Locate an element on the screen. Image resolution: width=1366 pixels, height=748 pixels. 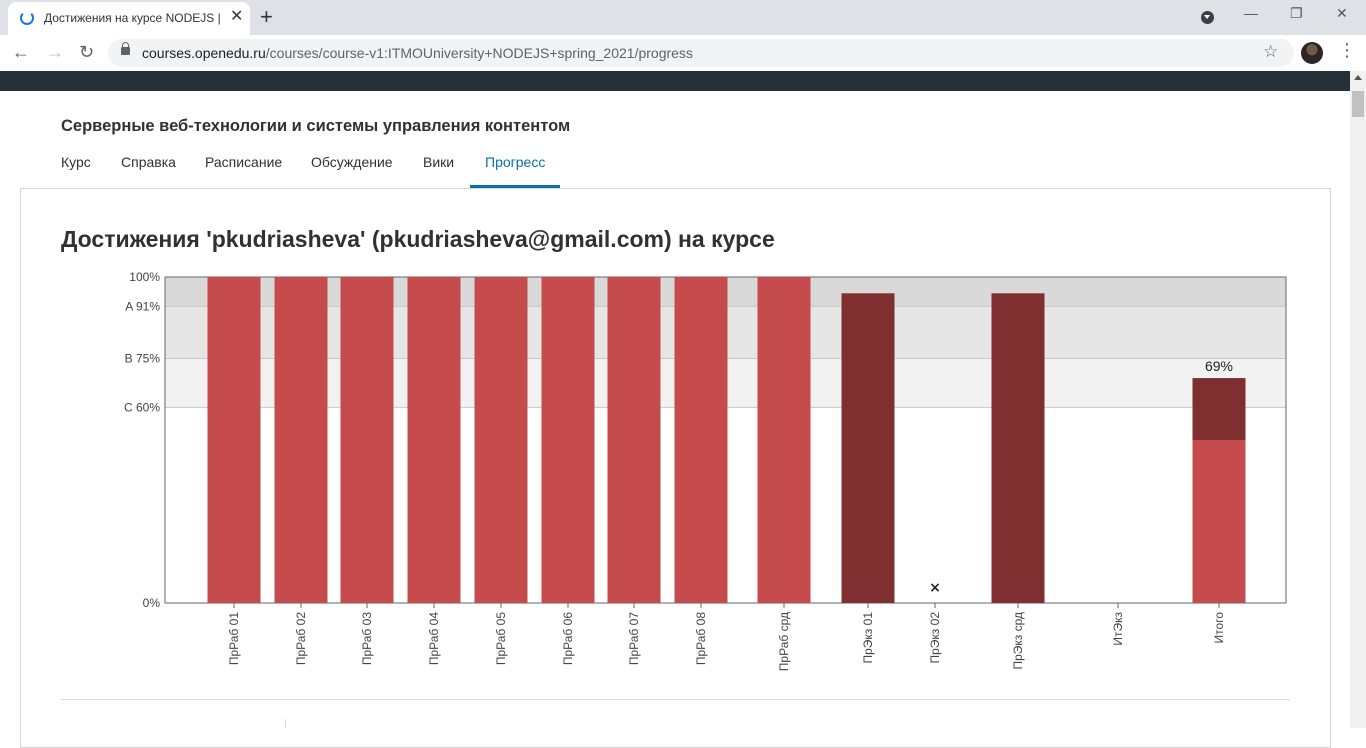
y-tick-label: B 75% is located at coordinates (143, 359).